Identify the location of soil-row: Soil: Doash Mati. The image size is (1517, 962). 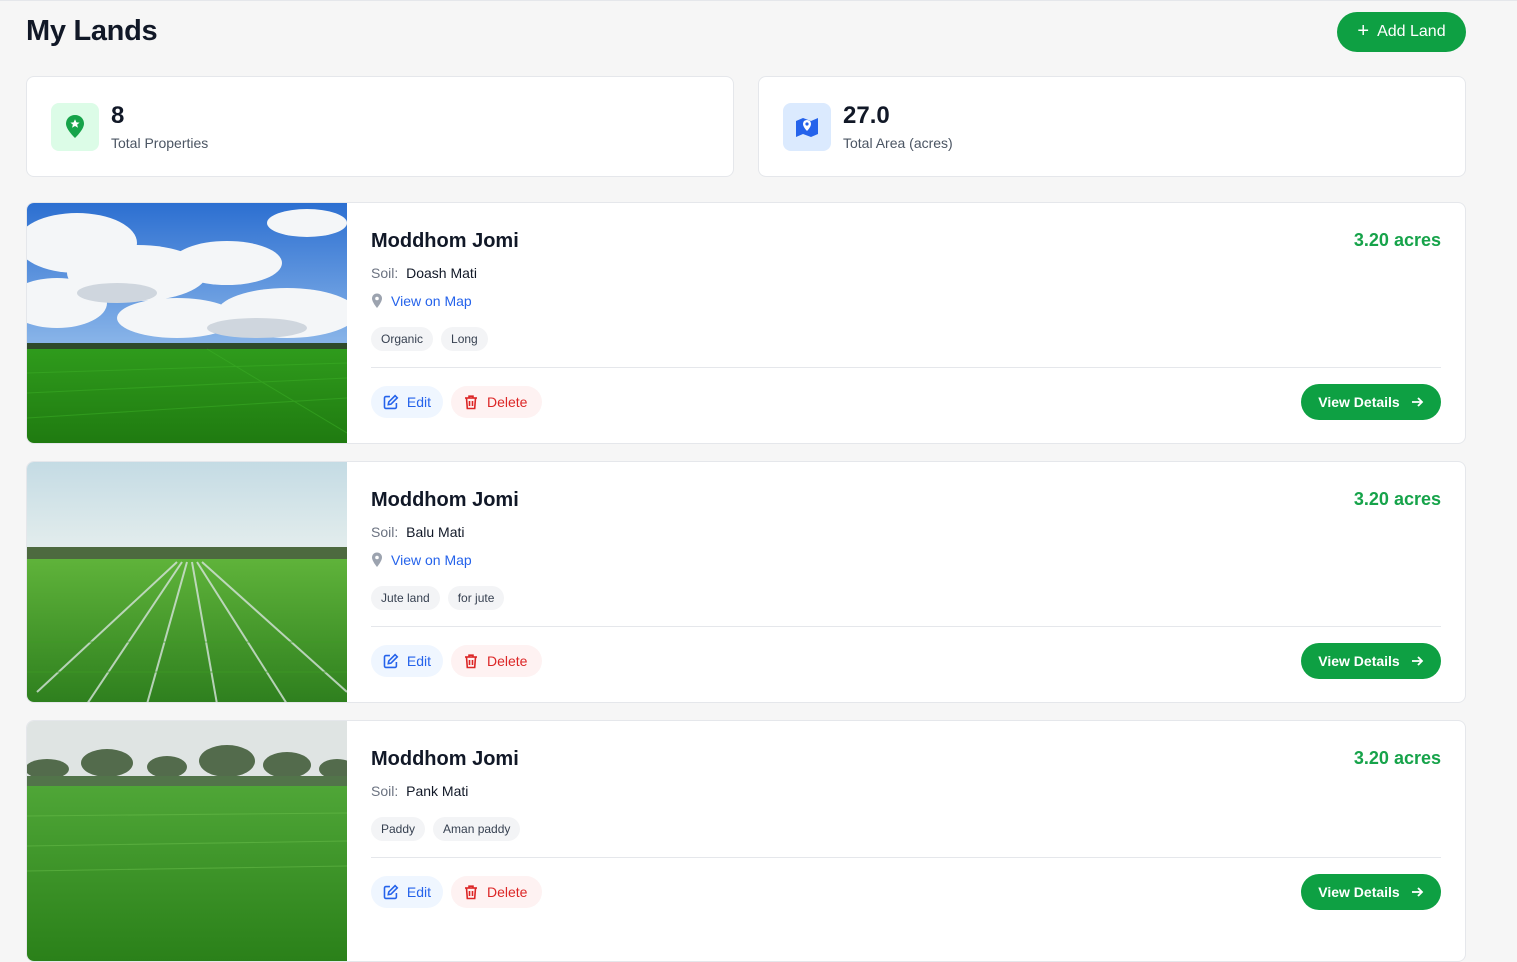
(424, 273).